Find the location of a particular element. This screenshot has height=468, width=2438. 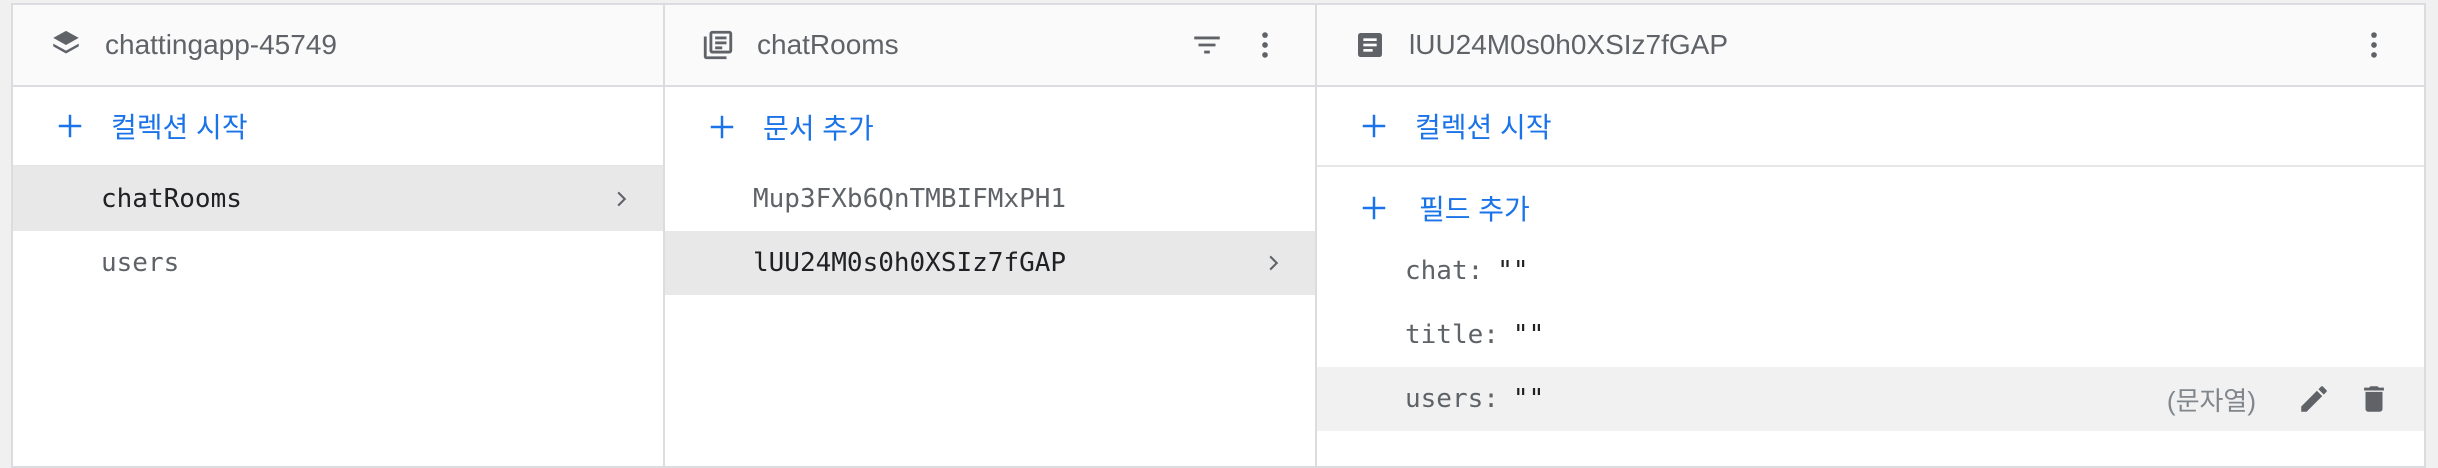

document-item-label: Mup3FXb6QnTMBIFMxPH1 is located at coordinates (910, 199).